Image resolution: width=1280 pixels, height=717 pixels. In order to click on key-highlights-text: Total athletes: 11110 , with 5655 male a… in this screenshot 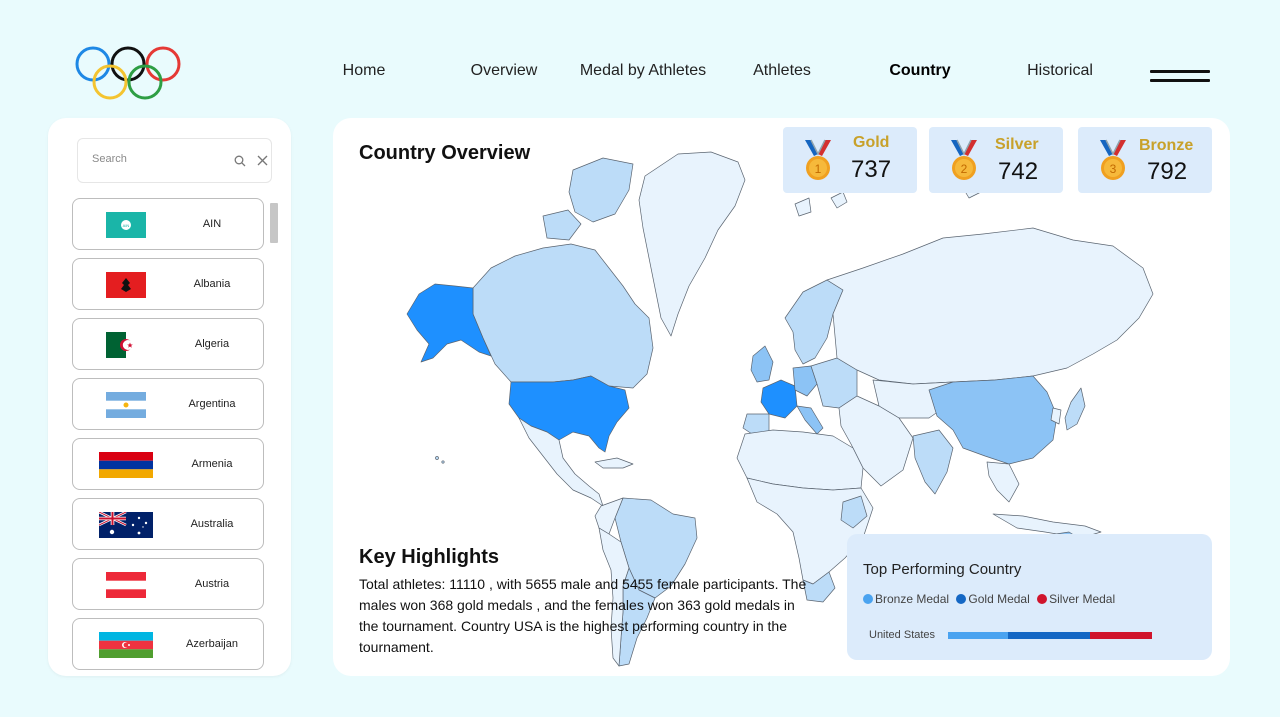, I will do `click(583, 615)`.